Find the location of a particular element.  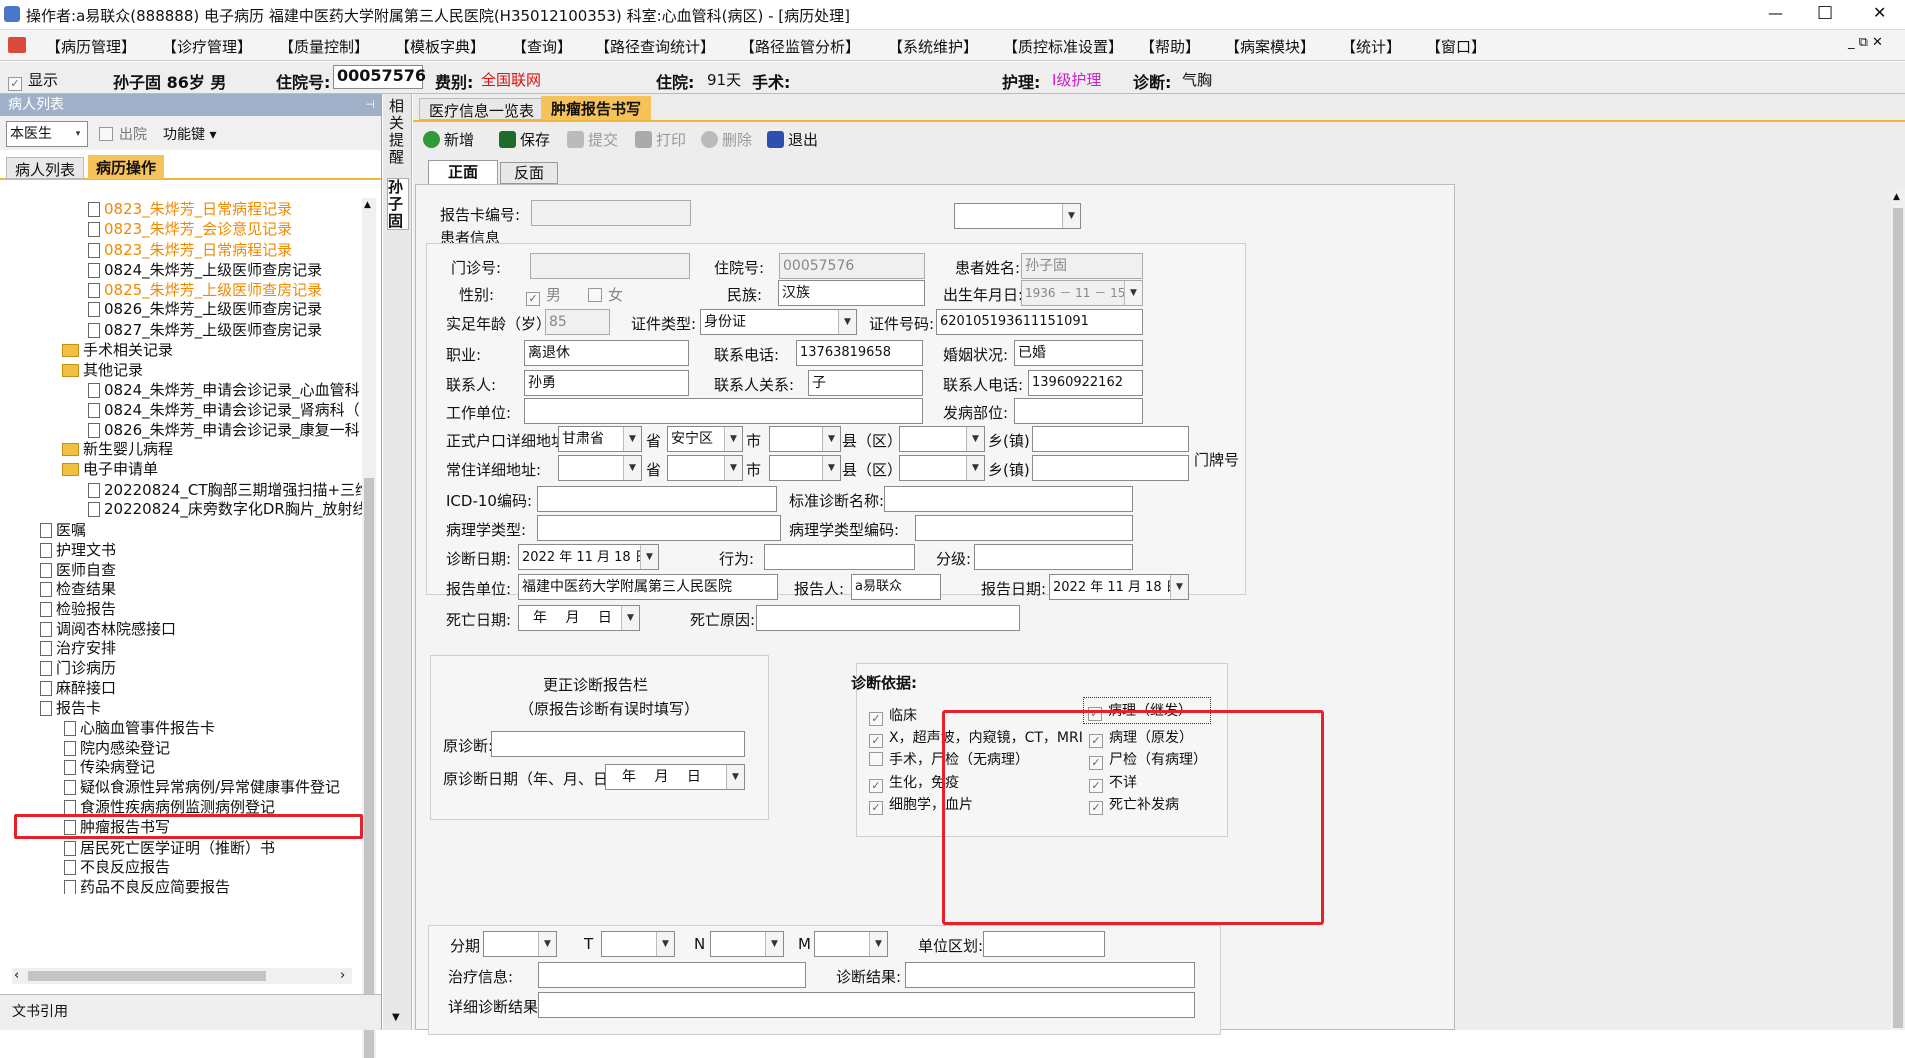

age-input: 85 is located at coordinates (577, 322).